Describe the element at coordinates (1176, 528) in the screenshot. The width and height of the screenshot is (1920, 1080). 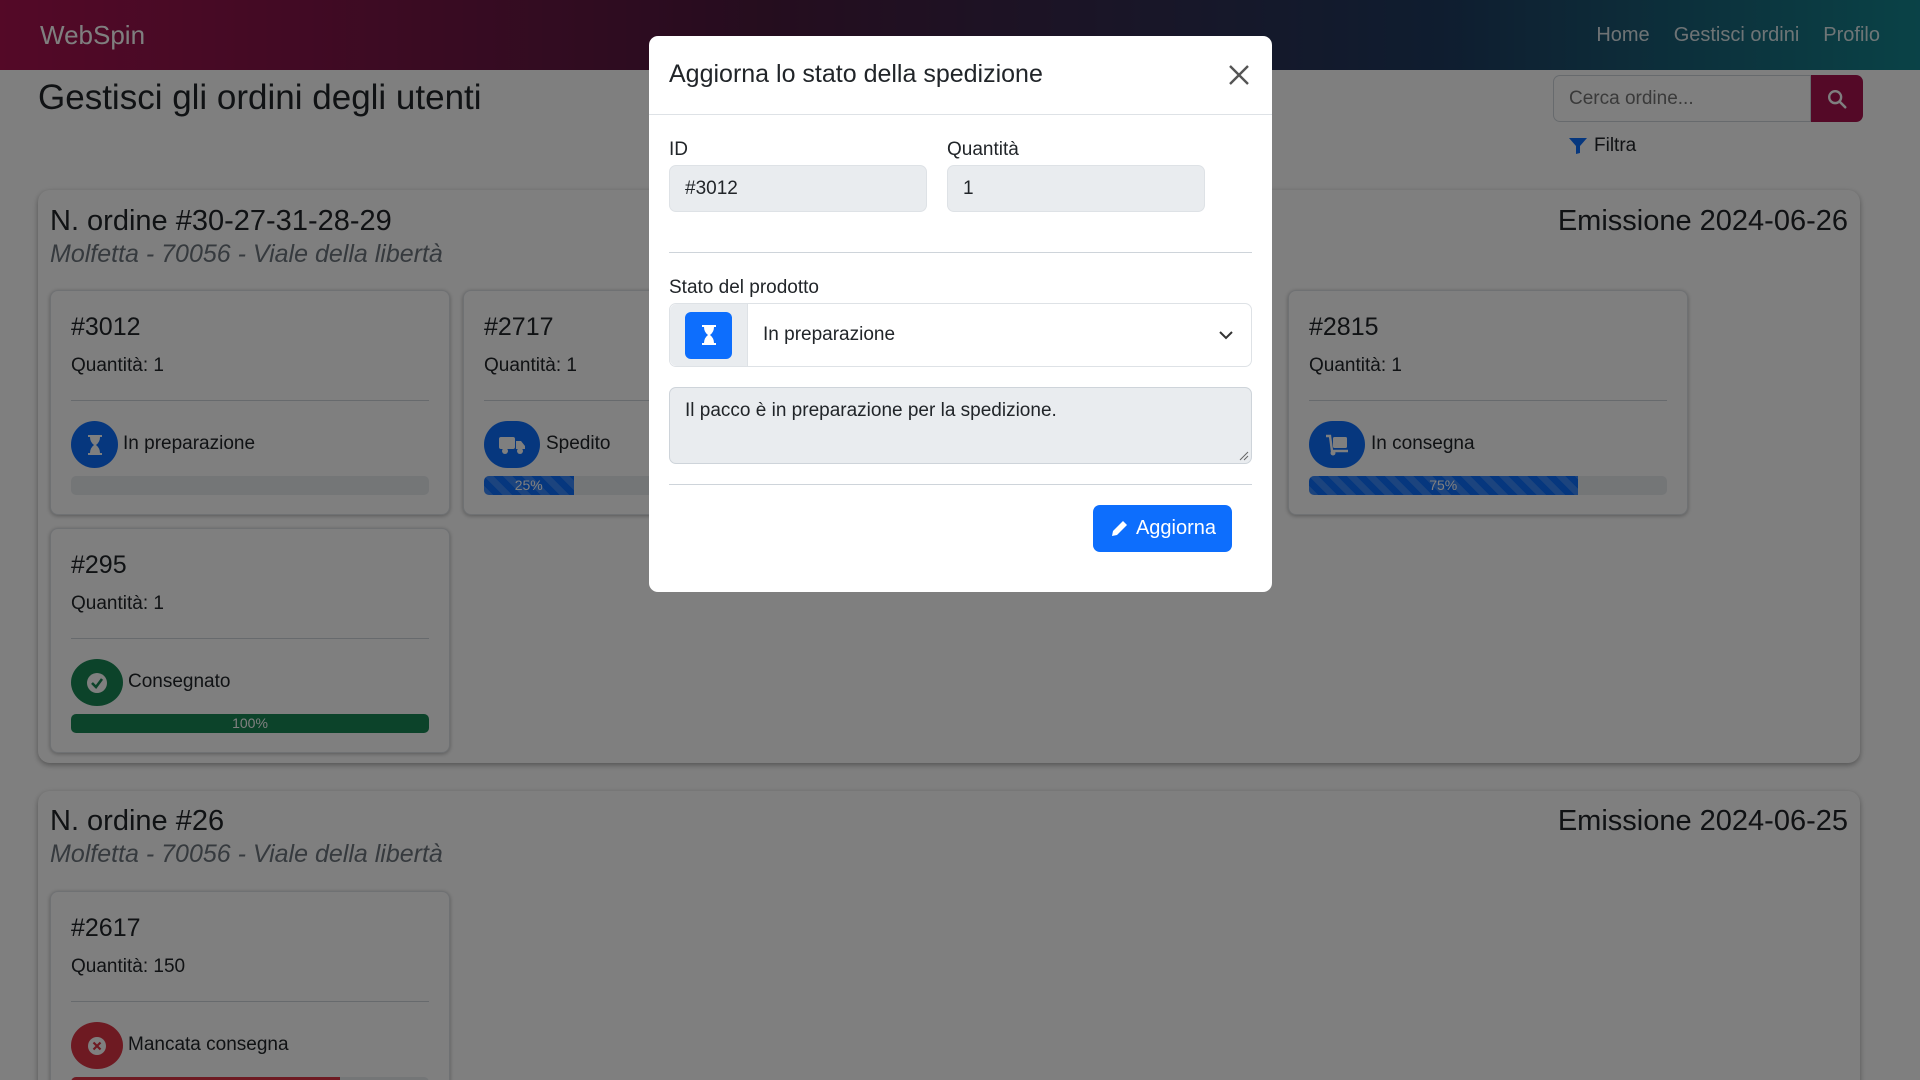
I see `update-button-label: Aggiorna` at that location.